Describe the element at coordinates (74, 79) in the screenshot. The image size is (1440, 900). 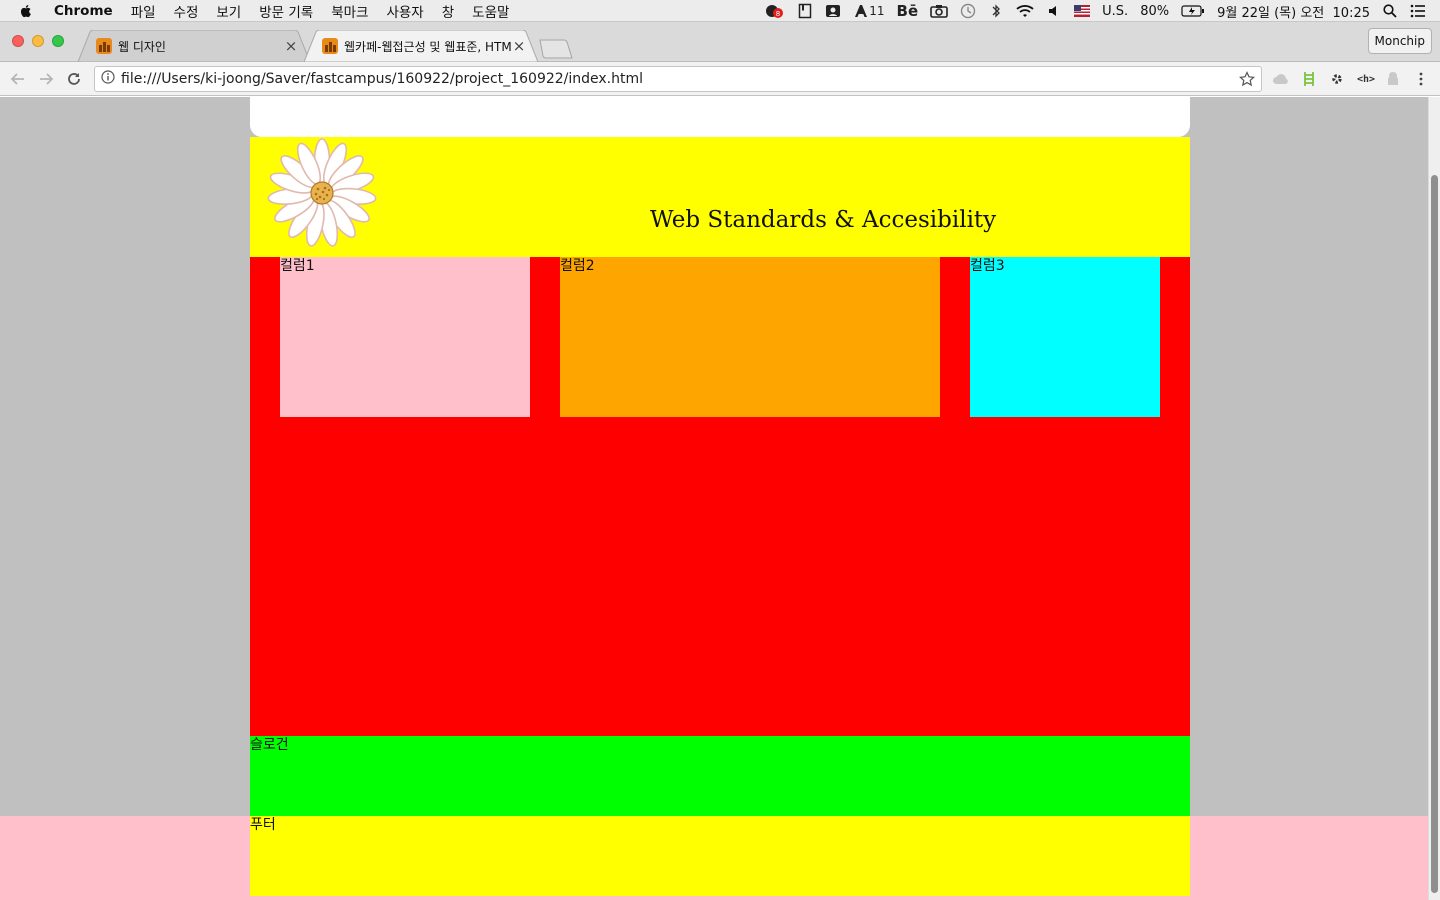
I see `reload-icon` at that location.